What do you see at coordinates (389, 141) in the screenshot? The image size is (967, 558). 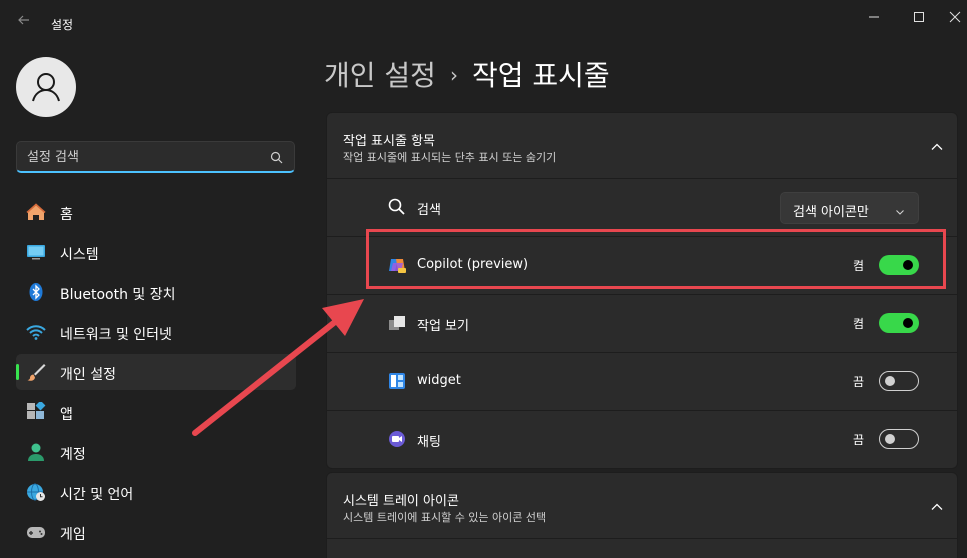 I see `section-title: 작업 표시줄 항목` at bounding box center [389, 141].